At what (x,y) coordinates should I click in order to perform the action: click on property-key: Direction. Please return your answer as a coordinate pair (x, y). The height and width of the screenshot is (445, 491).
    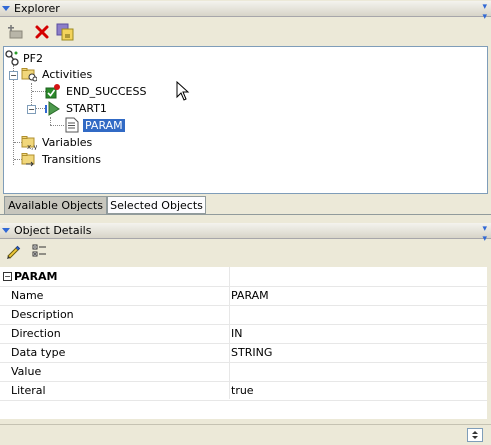
    Looking at the image, I should click on (36, 333).